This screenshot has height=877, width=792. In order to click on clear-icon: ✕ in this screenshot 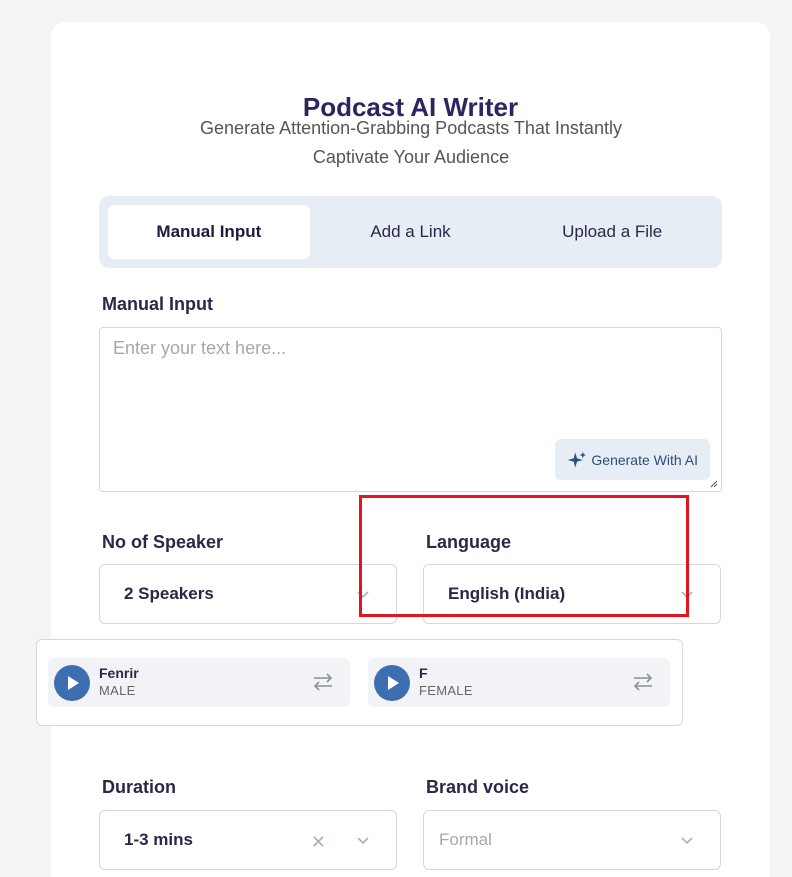, I will do `click(318, 842)`.